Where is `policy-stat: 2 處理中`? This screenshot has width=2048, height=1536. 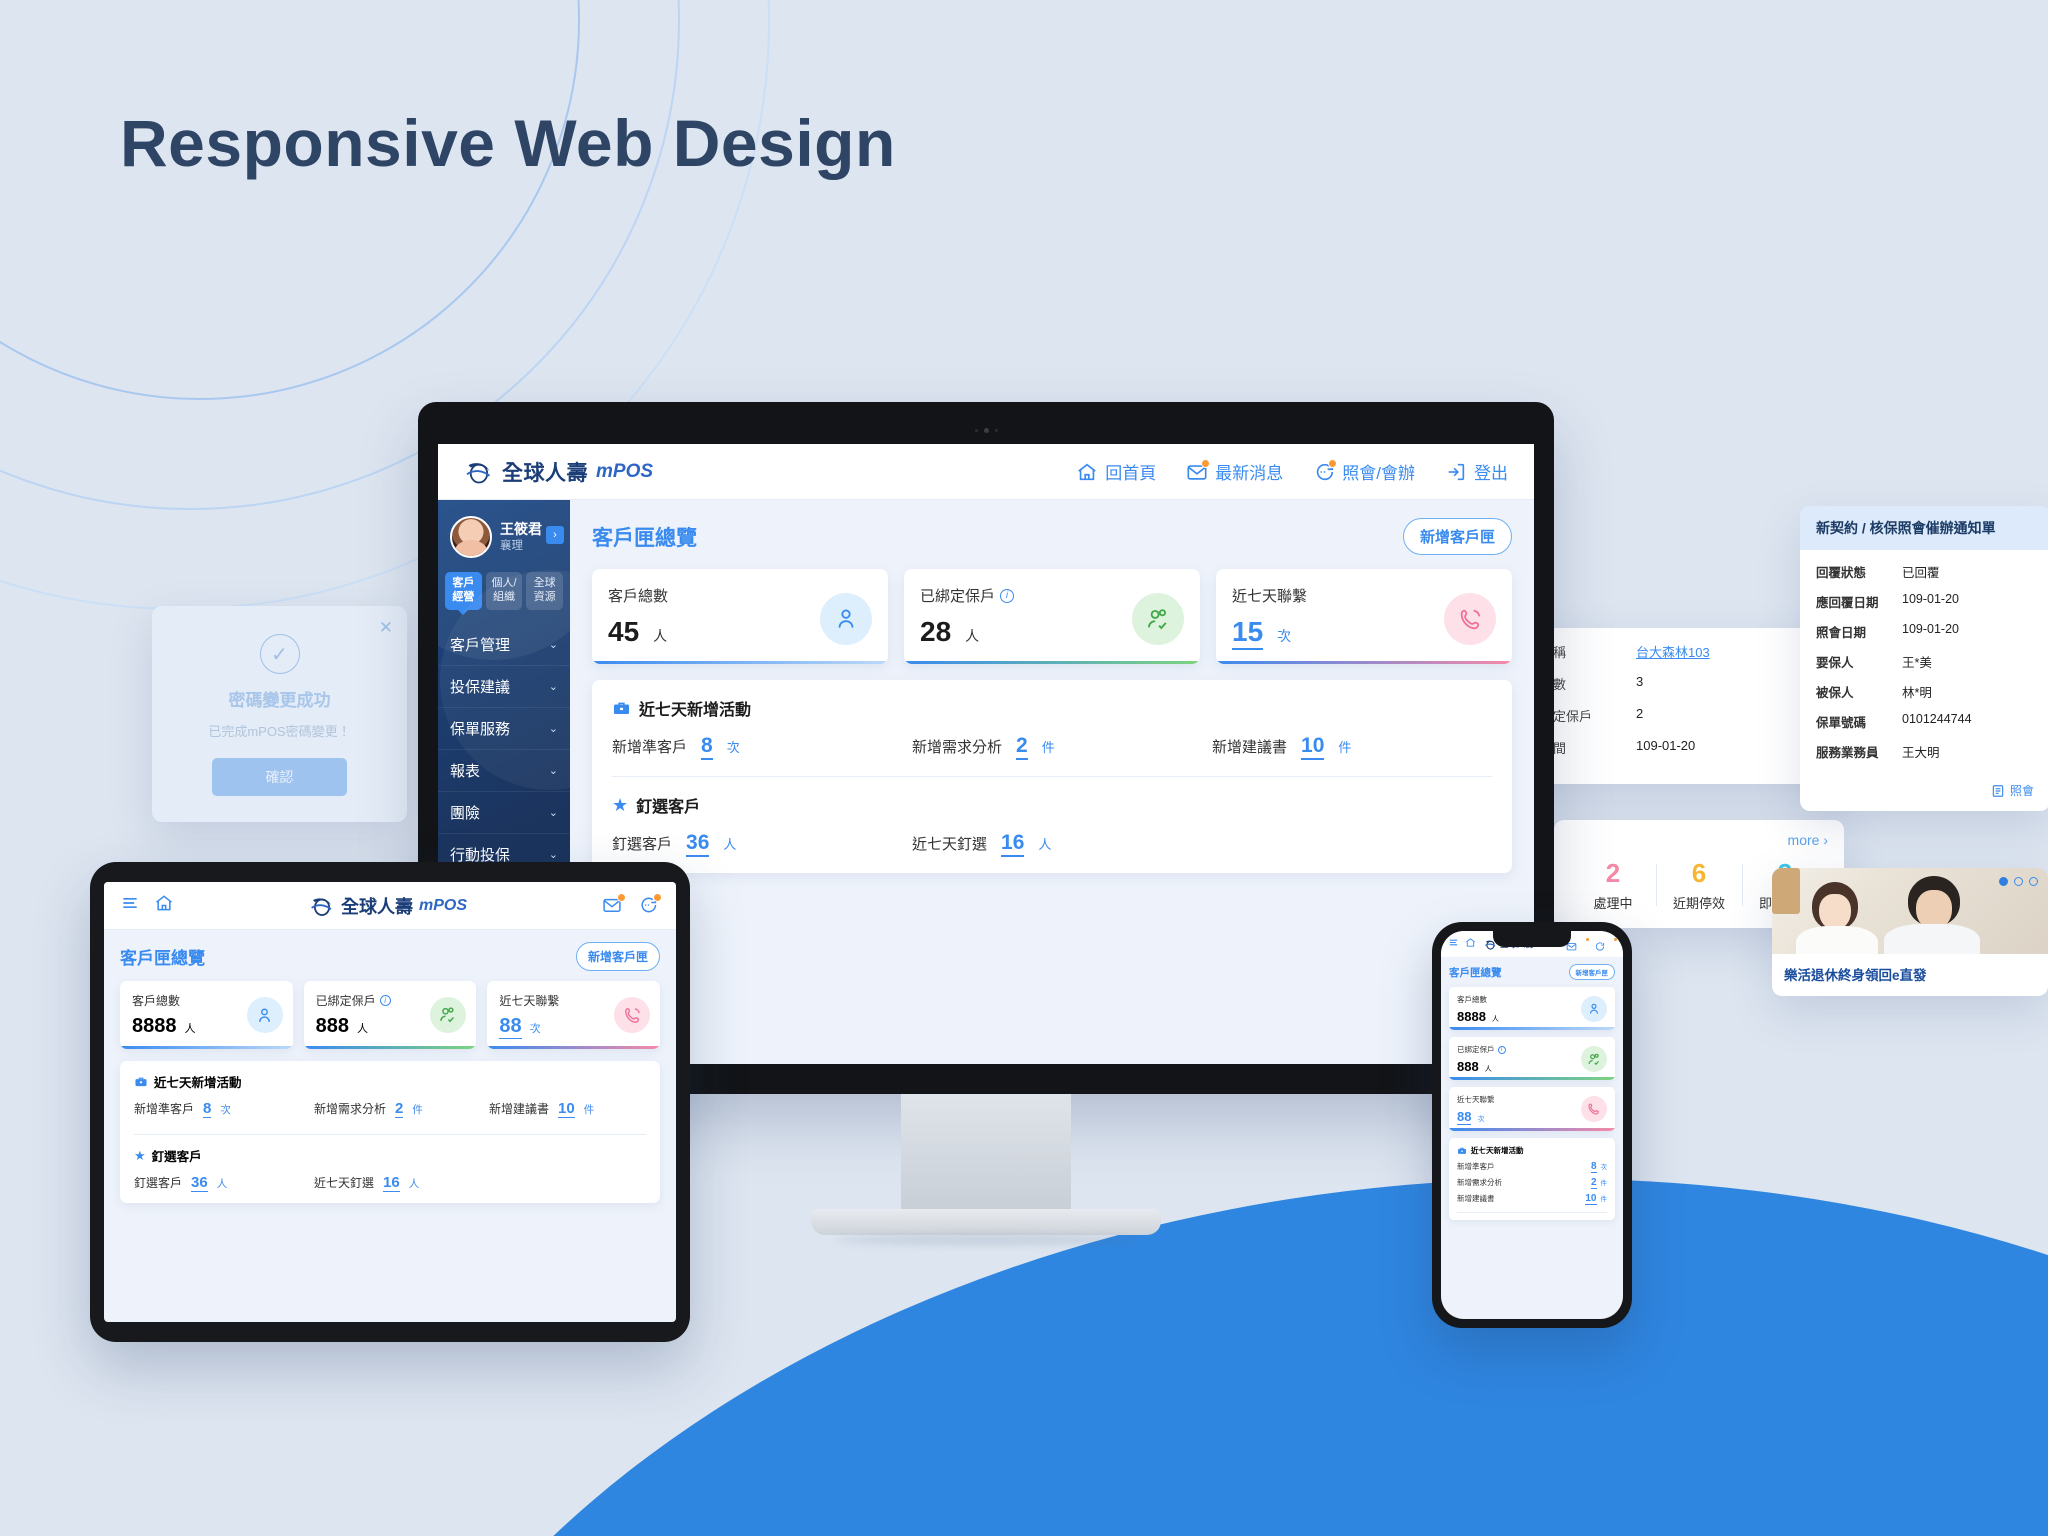 policy-stat: 2 處理中 is located at coordinates (1613, 885).